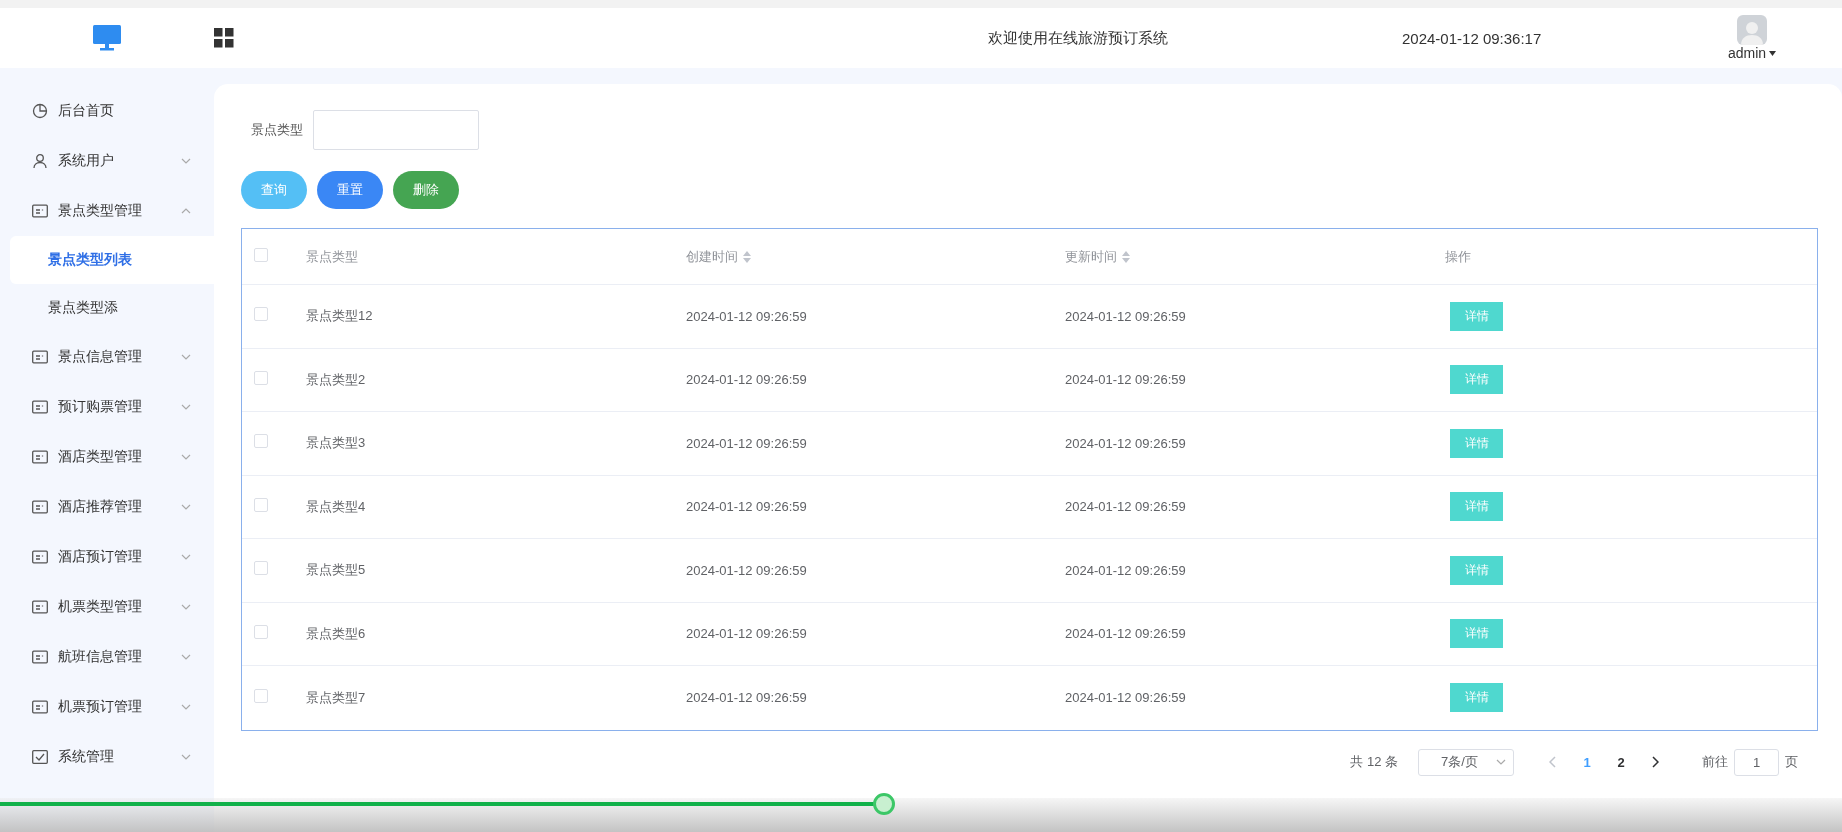  What do you see at coordinates (107, 357) in the screenshot?
I see `sidebar-item: 景点信息管理` at bounding box center [107, 357].